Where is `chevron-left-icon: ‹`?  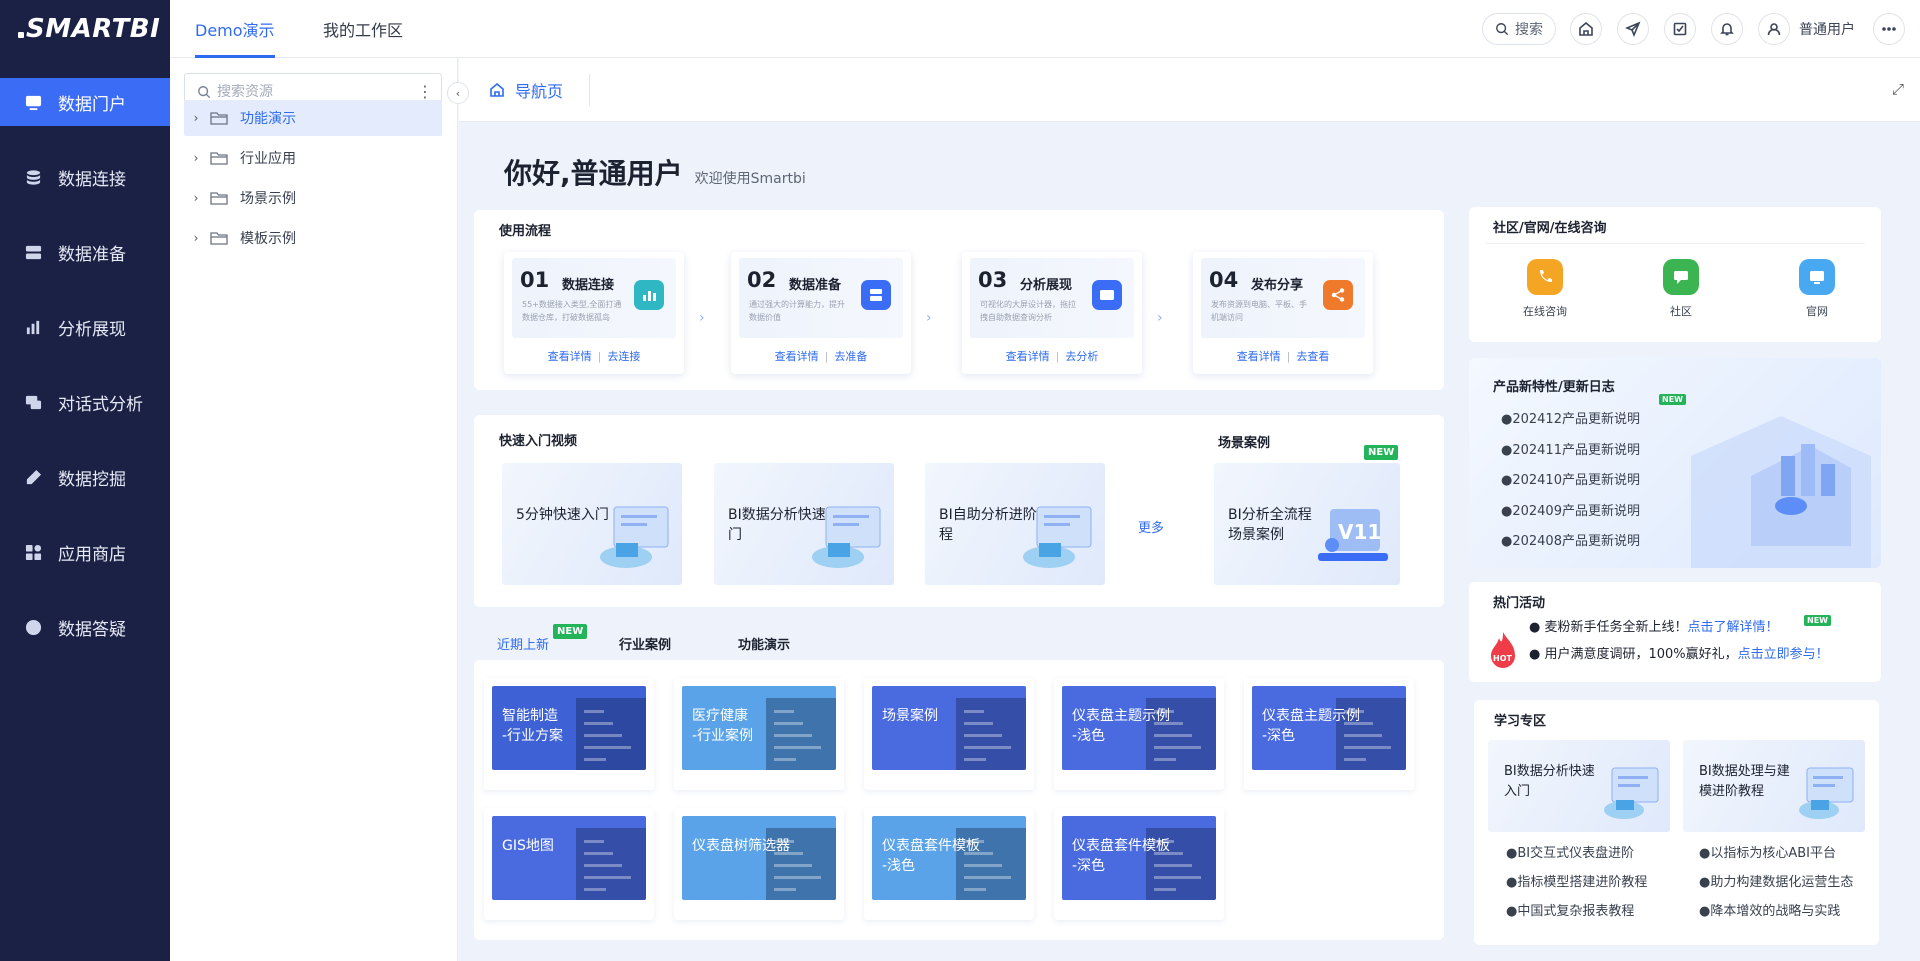
chevron-left-icon: ‹ is located at coordinates (458, 93).